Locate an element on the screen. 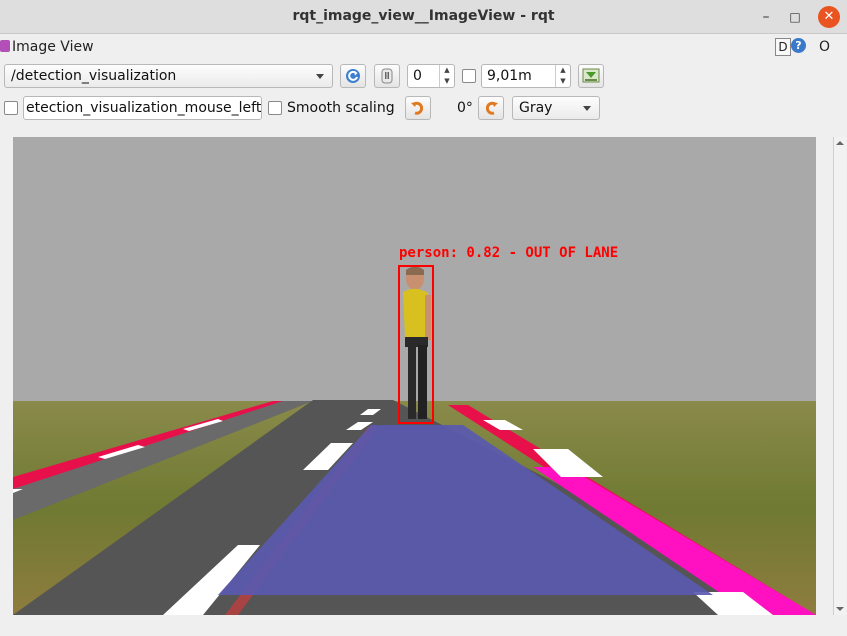 The height and width of the screenshot is (636, 847). rotate-left-button is located at coordinates (418, 108).